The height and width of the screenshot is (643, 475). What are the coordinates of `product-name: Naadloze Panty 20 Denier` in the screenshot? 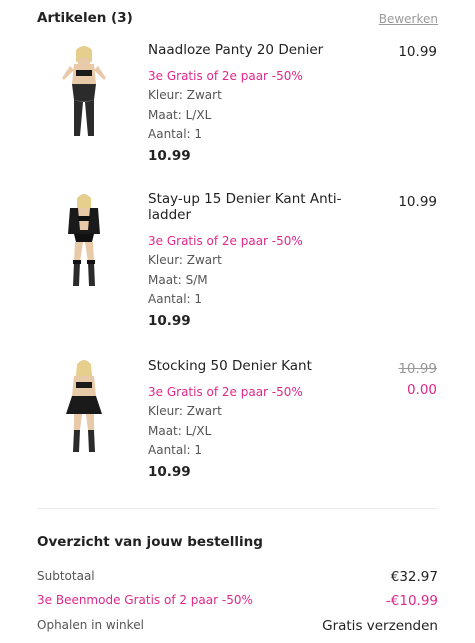 It's located at (258, 50).